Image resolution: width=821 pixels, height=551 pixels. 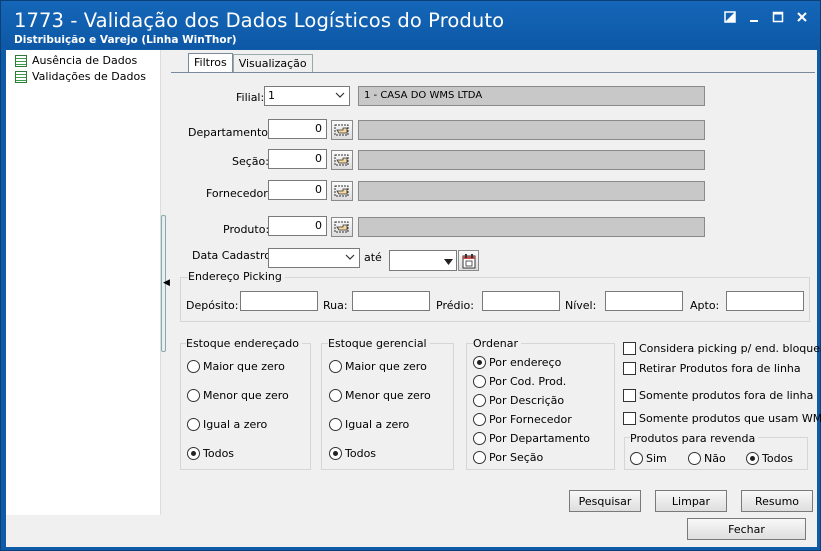 What do you see at coordinates (722, 418) in the screenshot?
I see `somente-wms-checkbox: Somente produtos que usam WMS` at bounding box center [722, 418].